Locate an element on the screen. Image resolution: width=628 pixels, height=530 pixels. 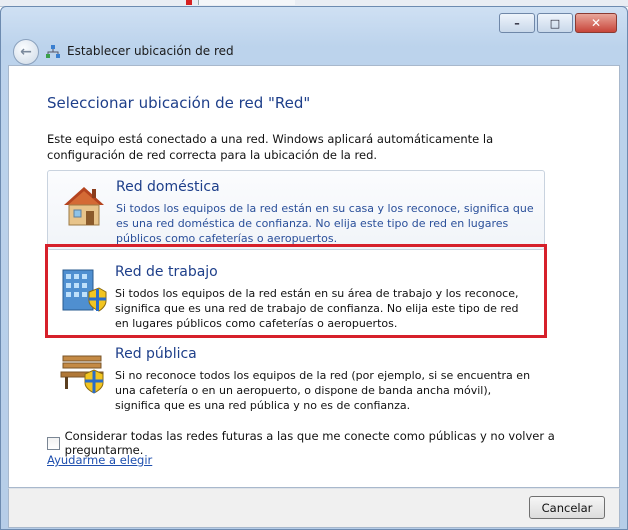
option-public-title: Red pública is located at coordinates (156, 354).